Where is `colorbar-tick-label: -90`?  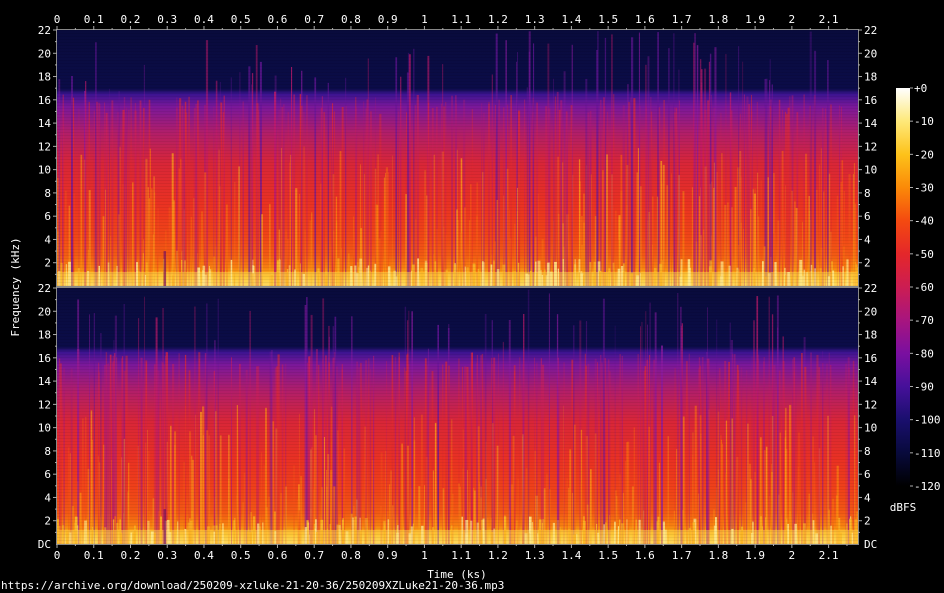
colorbar-tick-label: -90 is located at coordinates (924, 387).